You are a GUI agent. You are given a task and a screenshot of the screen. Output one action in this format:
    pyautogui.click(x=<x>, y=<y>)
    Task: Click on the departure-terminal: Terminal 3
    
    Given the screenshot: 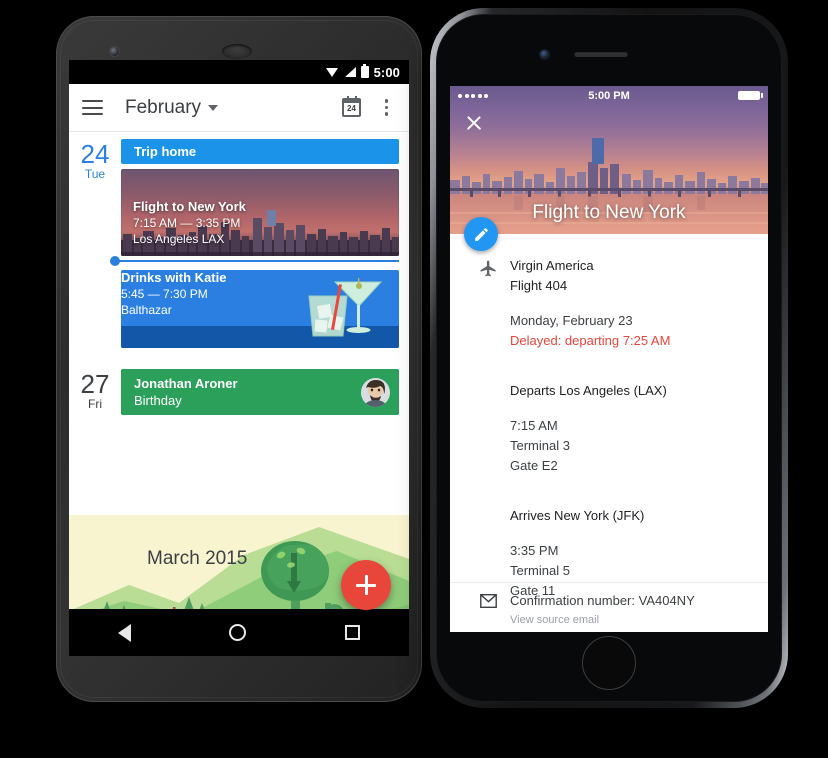 What is the action you would take?
    pyautogui.click(x=540, y=445)
    